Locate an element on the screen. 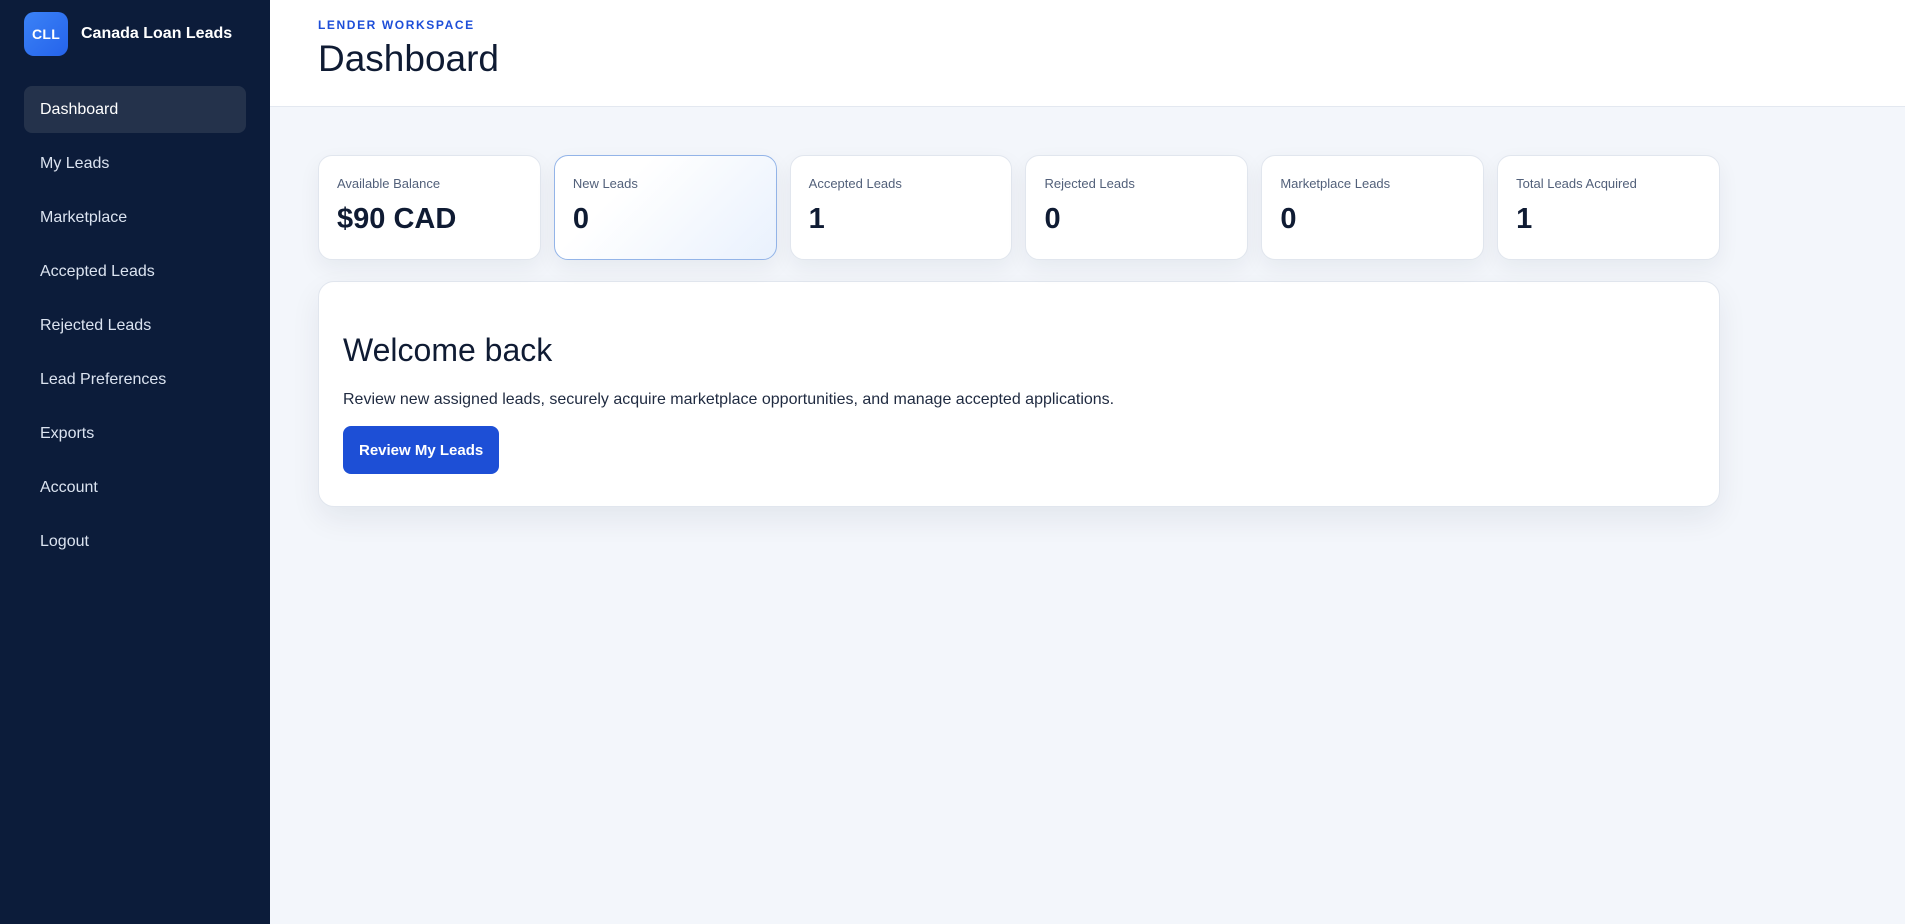 The image size is (1905, 924). stat-label: Rejected Leads is located at coordinates (1089, 183).